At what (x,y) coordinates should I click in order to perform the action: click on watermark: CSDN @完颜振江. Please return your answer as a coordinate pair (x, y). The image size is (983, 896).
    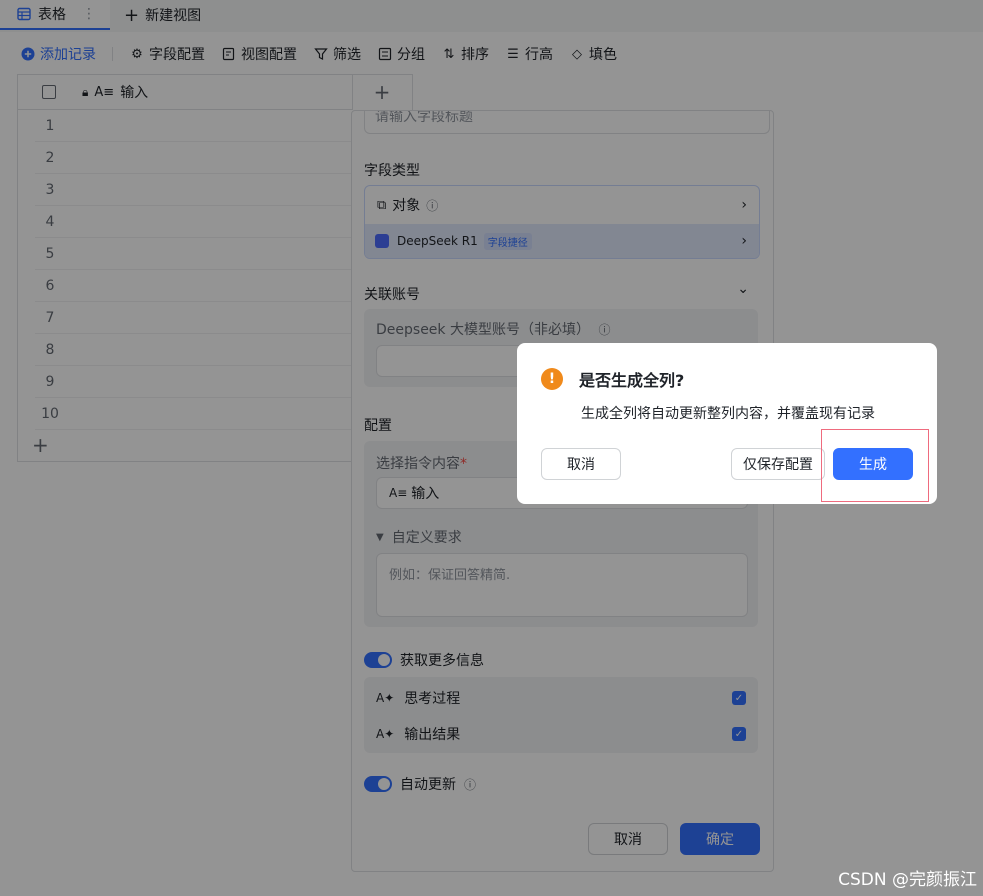
    Looking at the image, I should click on (907, 880).